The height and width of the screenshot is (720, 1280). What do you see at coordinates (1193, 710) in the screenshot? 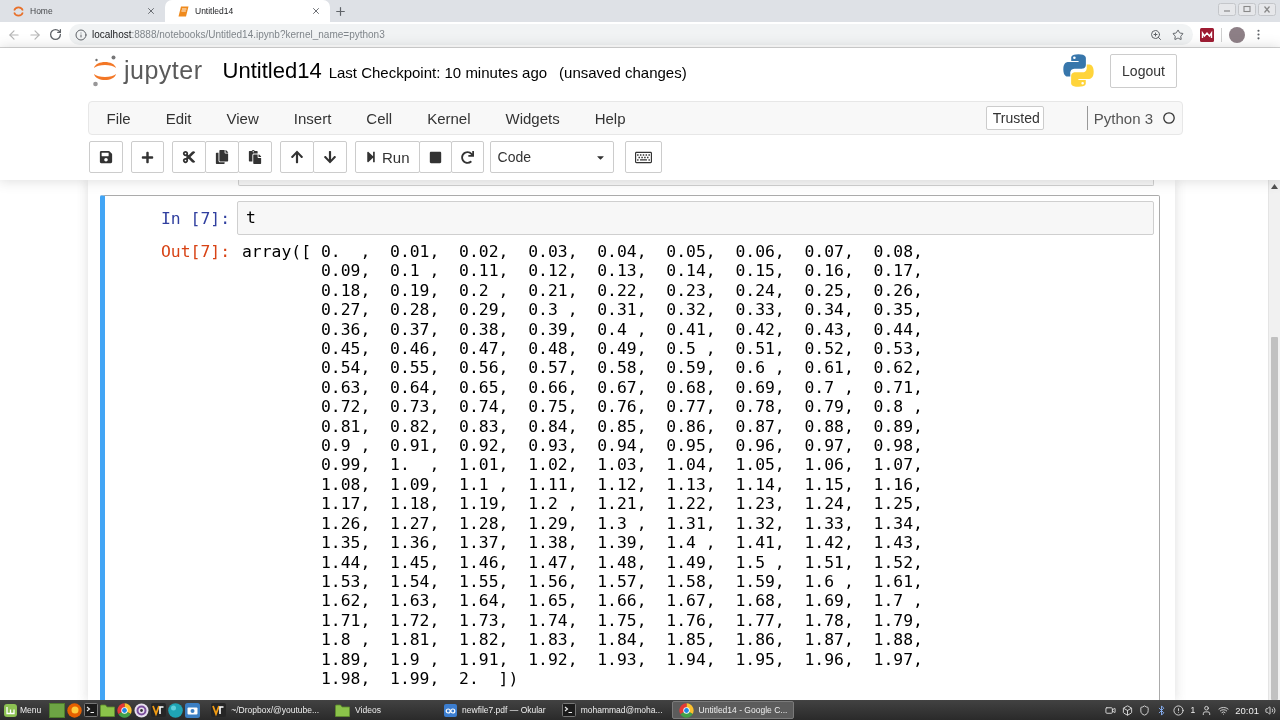
I see `notification-count: 1` at bounding box center [1193, 710].